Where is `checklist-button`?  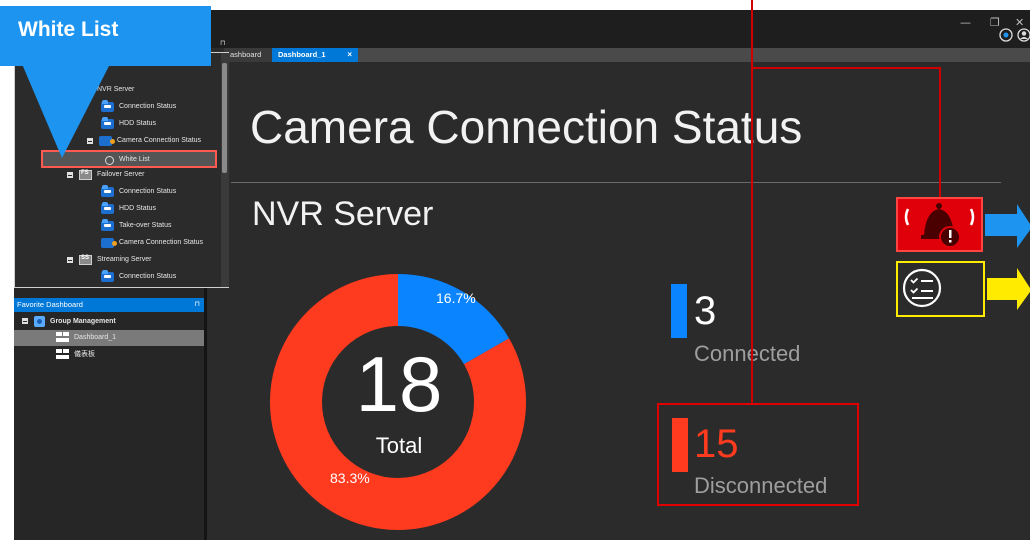
checklist-button is located at coordinates (940, 289).